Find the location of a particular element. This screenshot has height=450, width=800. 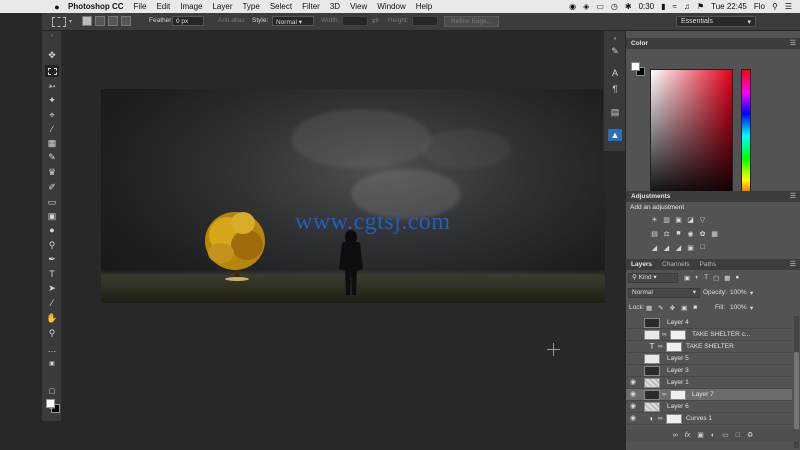

opacity-value: 100% is located at coordinates (738, 292).